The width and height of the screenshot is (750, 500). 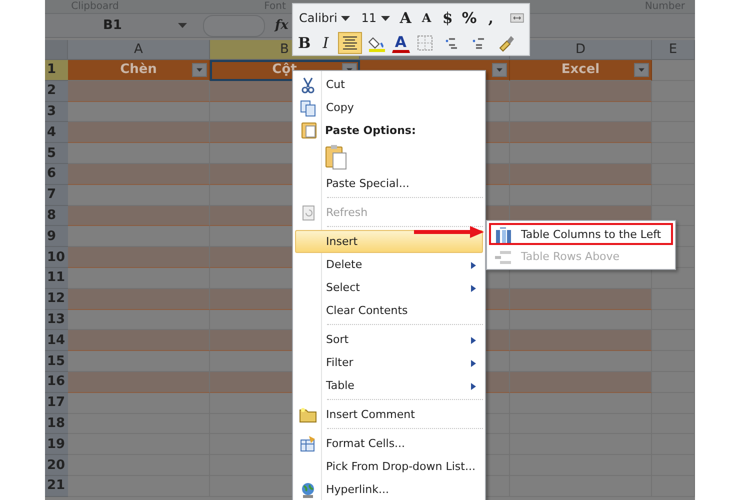 What do you see at coordinates (389, 310) in the screenshot?
I see `menu-item: Clear Contents` at bounding box center [389, 310].